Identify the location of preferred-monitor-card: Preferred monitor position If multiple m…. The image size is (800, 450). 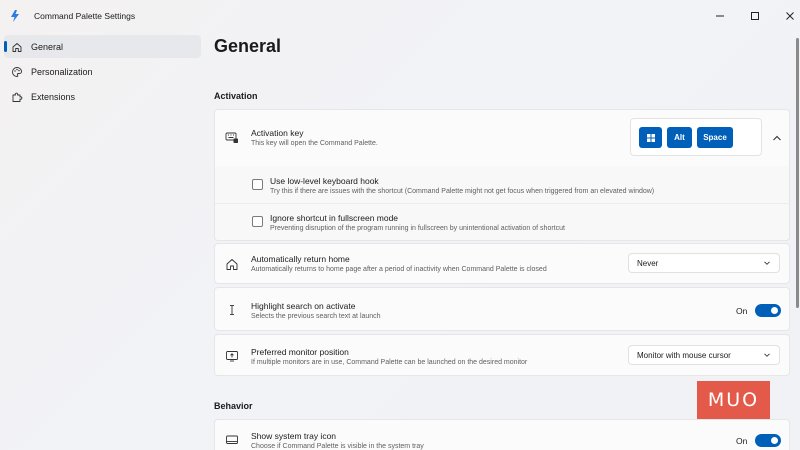
(502, 355).